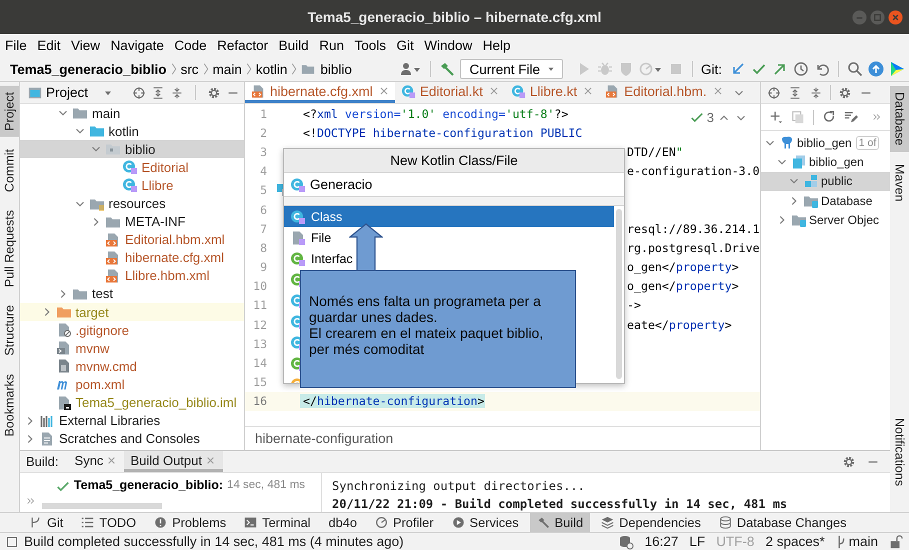  I want to click on tree-item-label: test, so click(102, 294).